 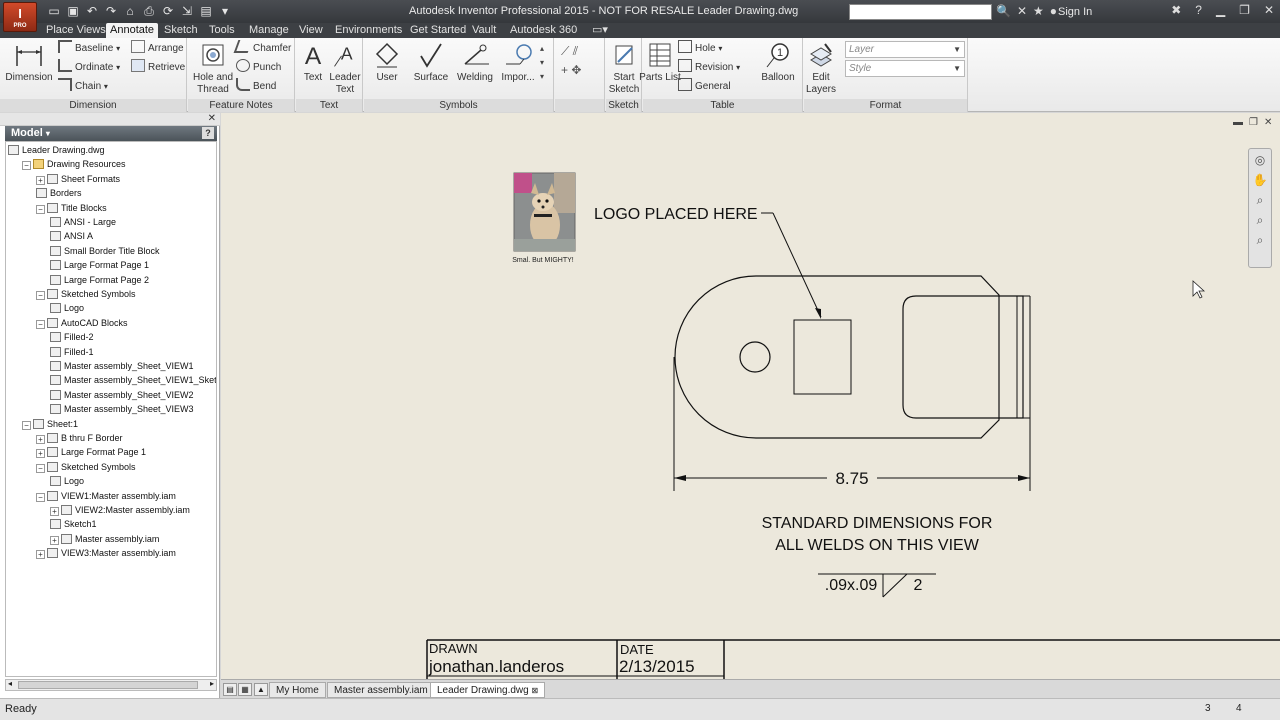 I want to click on leader-text-button: A Leader Text, so click(x=345, y=68).